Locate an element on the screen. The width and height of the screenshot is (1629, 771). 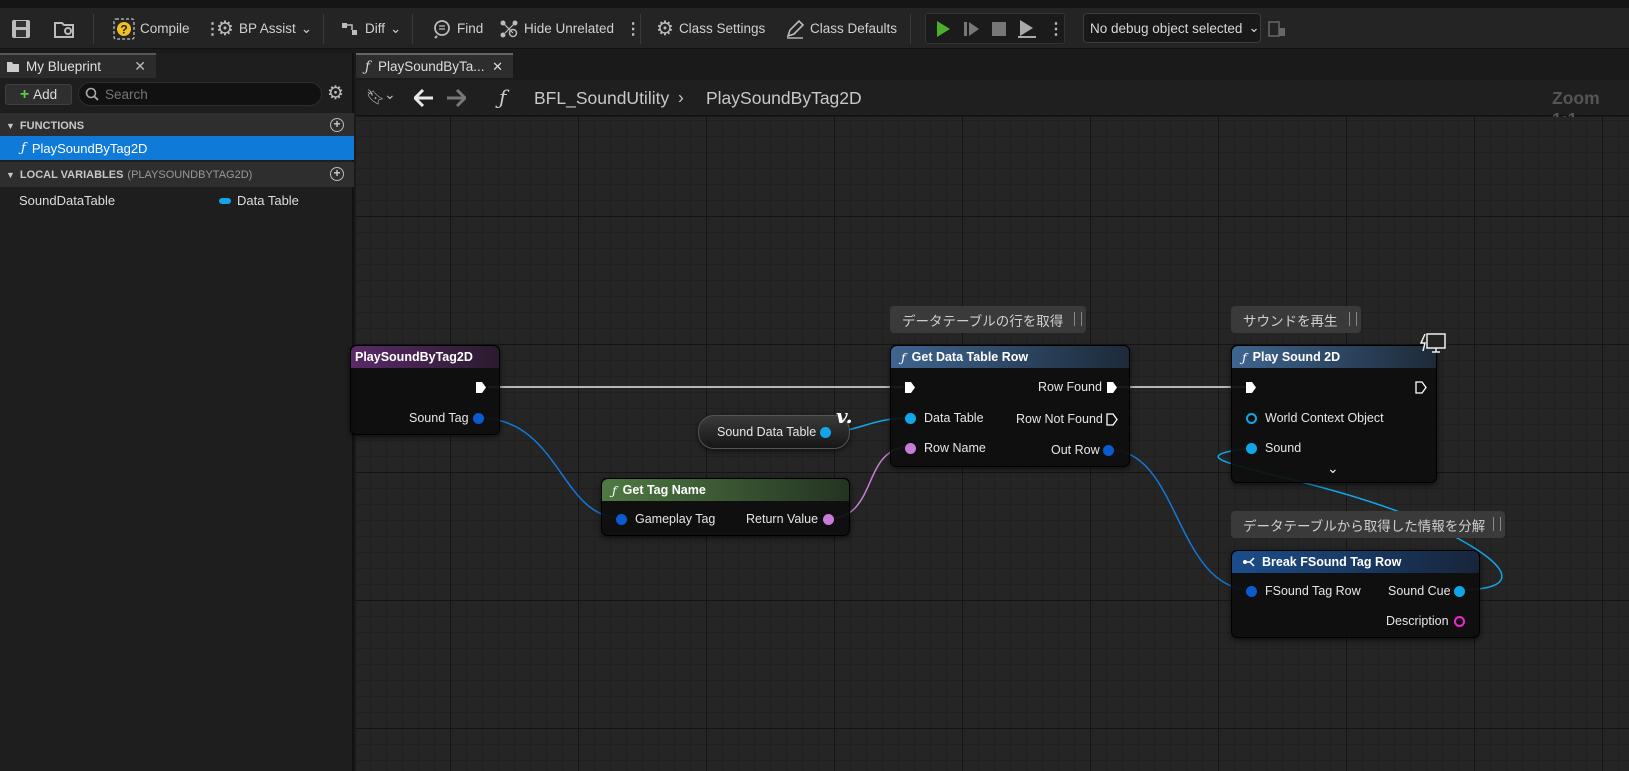
sound-tag-pin-icon is located at coordinates (478, 418).